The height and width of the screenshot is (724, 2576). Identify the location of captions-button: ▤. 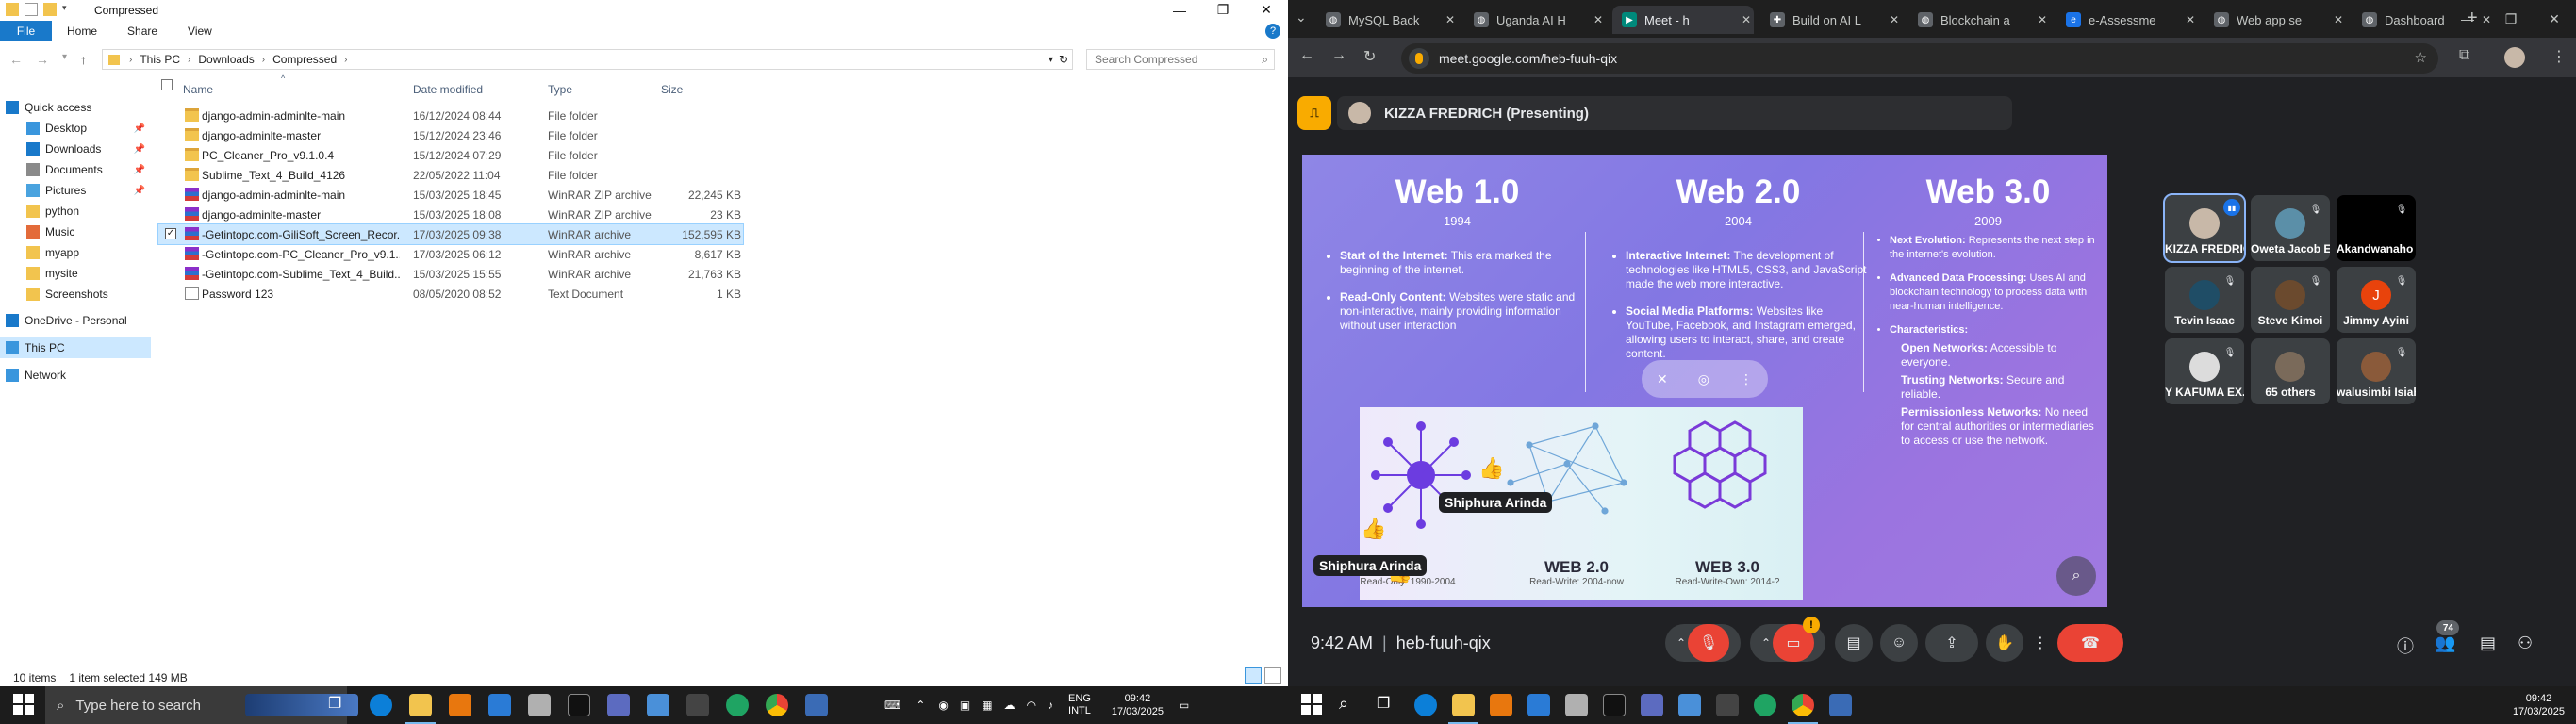
(1854, 643).